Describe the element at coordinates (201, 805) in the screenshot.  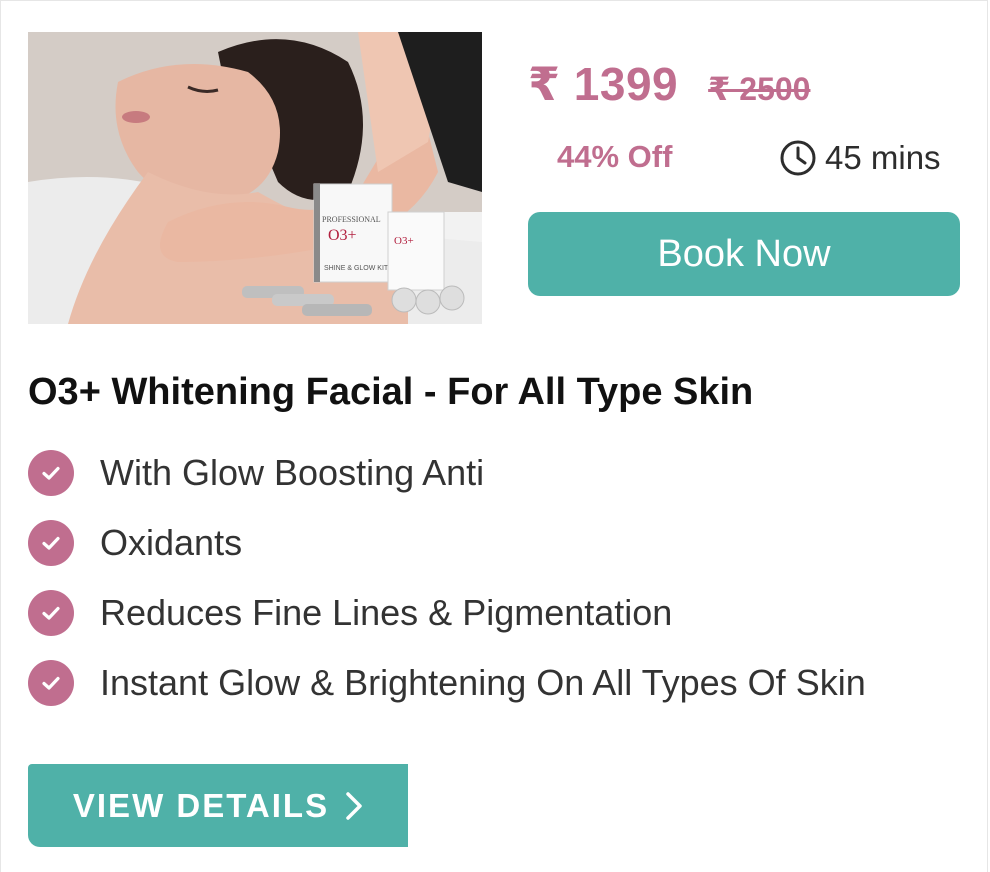
I see `view-details-label: VIEW DETAILS` at that location.